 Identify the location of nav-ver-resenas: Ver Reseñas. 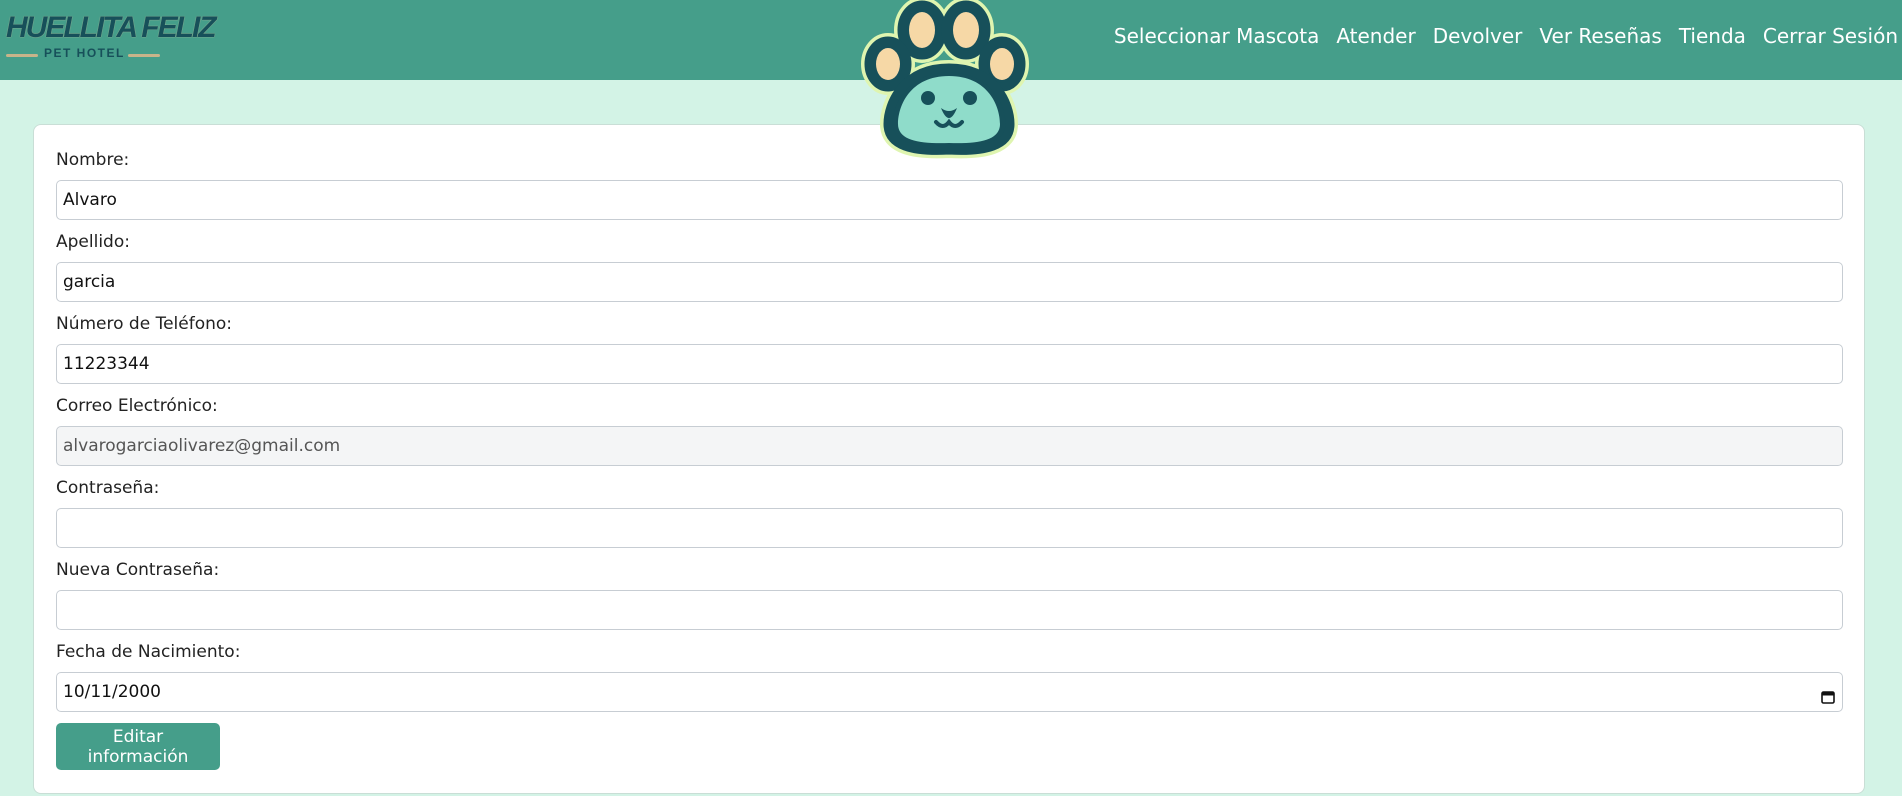
(1600, 36).